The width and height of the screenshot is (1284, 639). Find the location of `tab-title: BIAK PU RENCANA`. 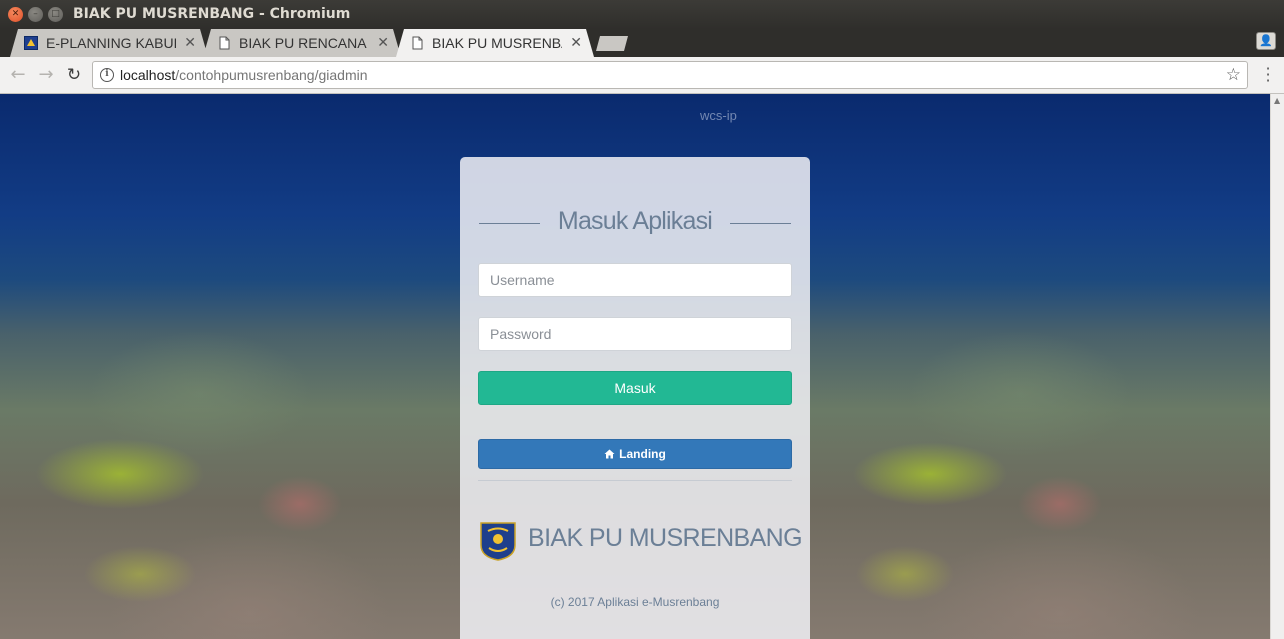

tab-title: BIAK PU RENCANA is located at coordinates (303, 43).